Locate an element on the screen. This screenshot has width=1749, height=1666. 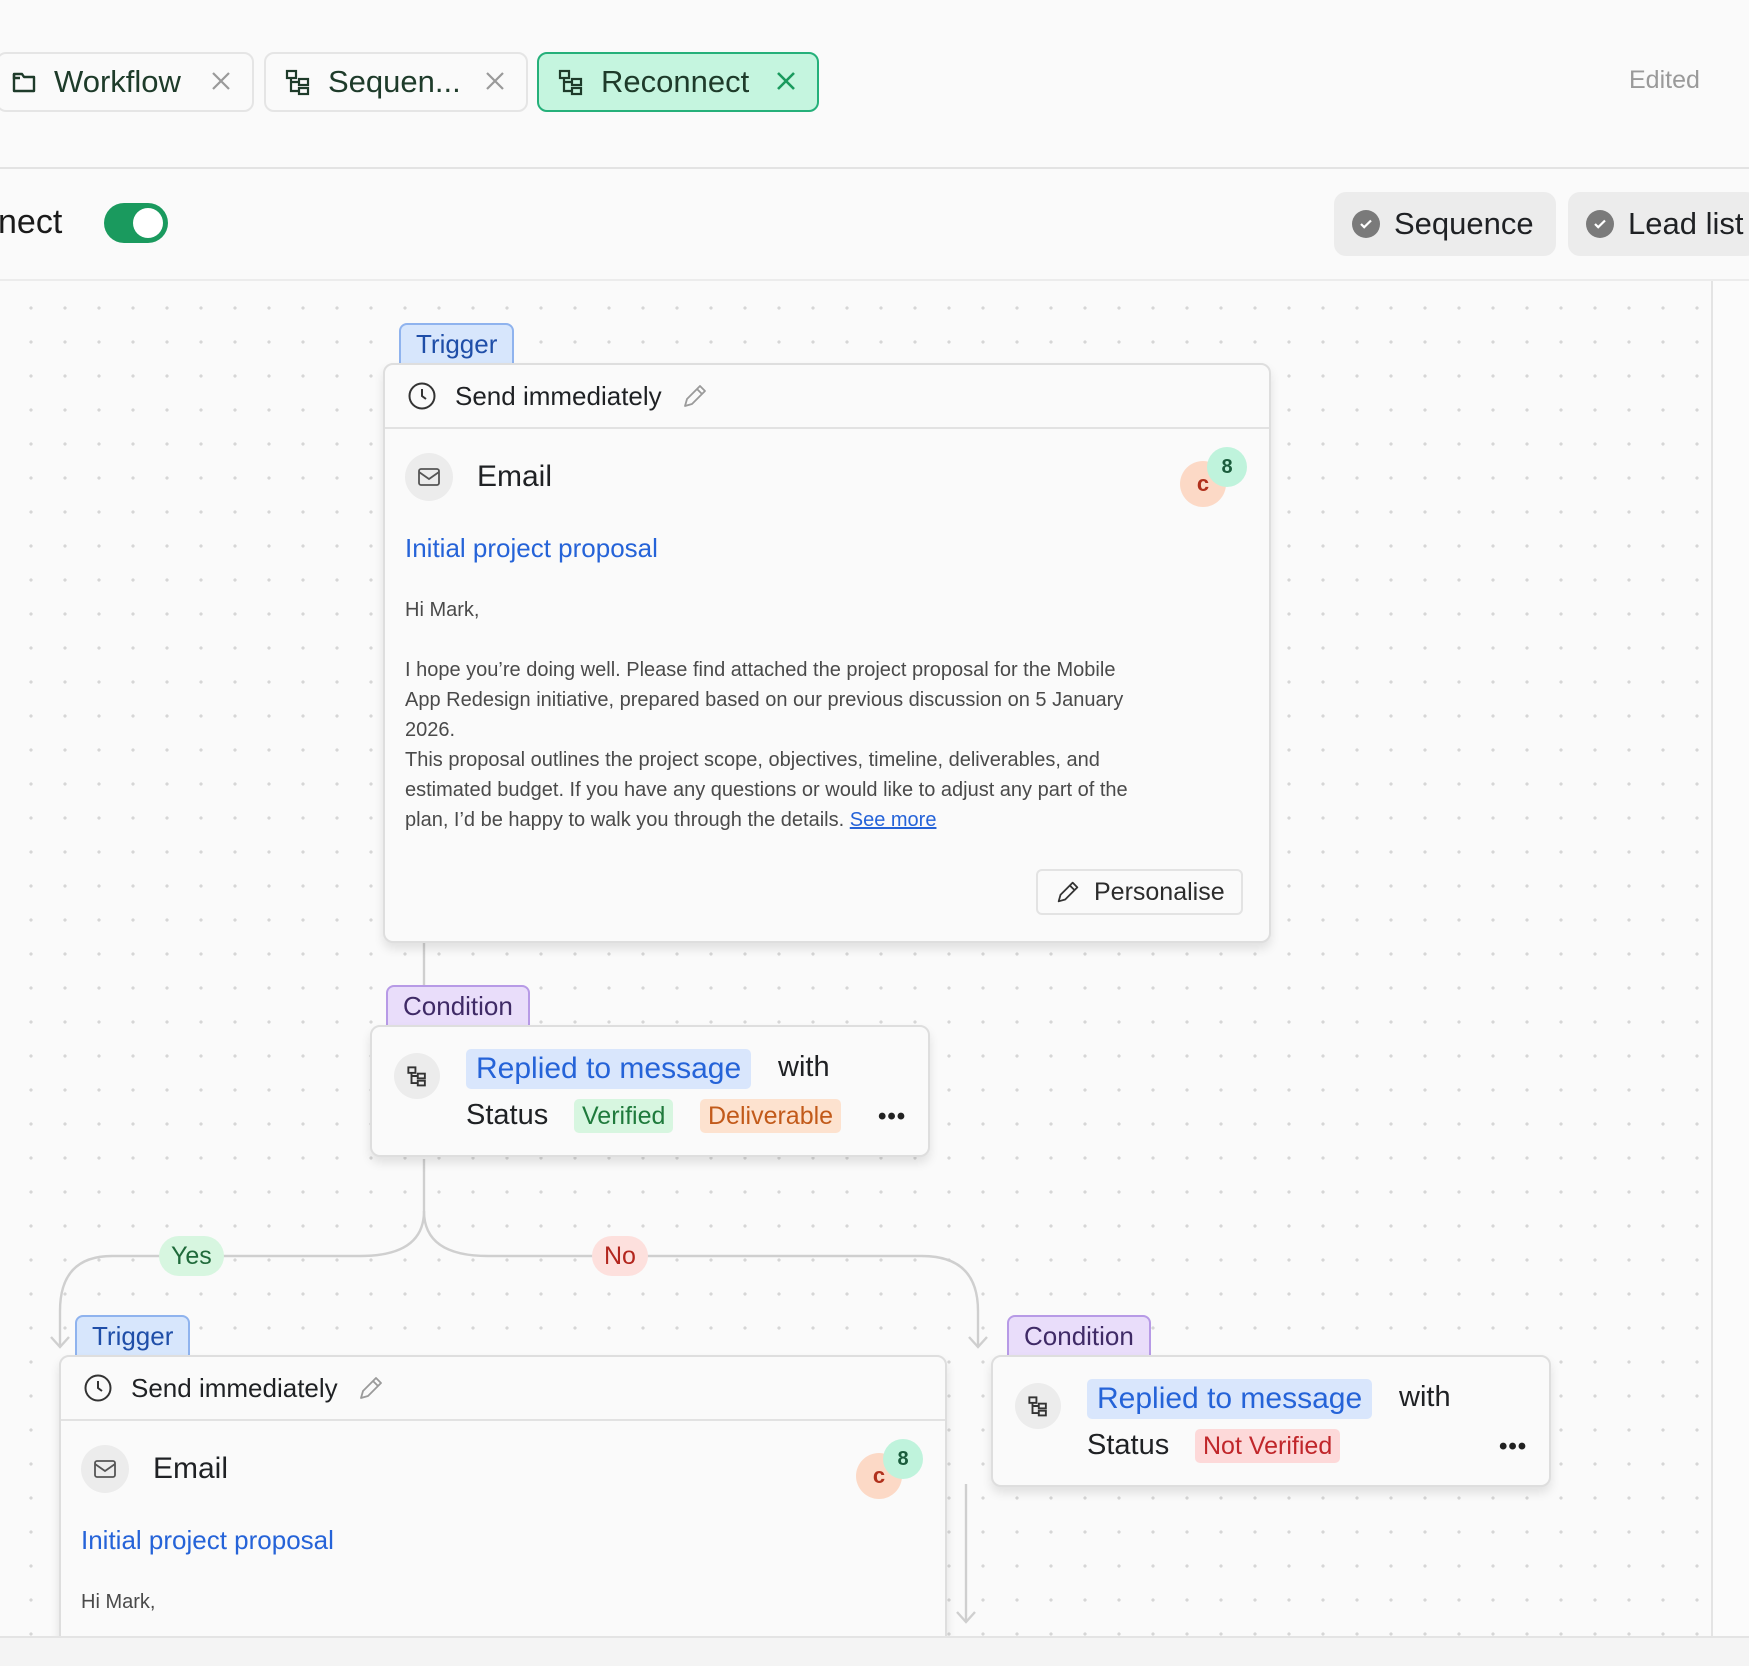
status-chip-verified: Verified is located at coordinates (624, 1116).